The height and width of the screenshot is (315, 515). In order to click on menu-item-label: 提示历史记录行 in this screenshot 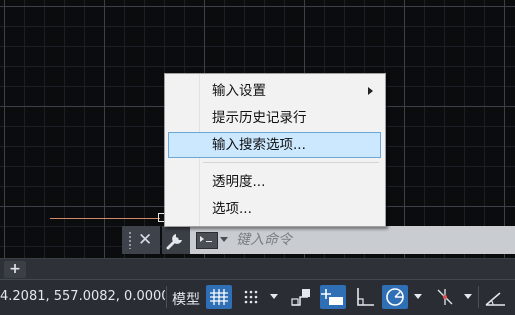, I will do `click(259, 118)`.